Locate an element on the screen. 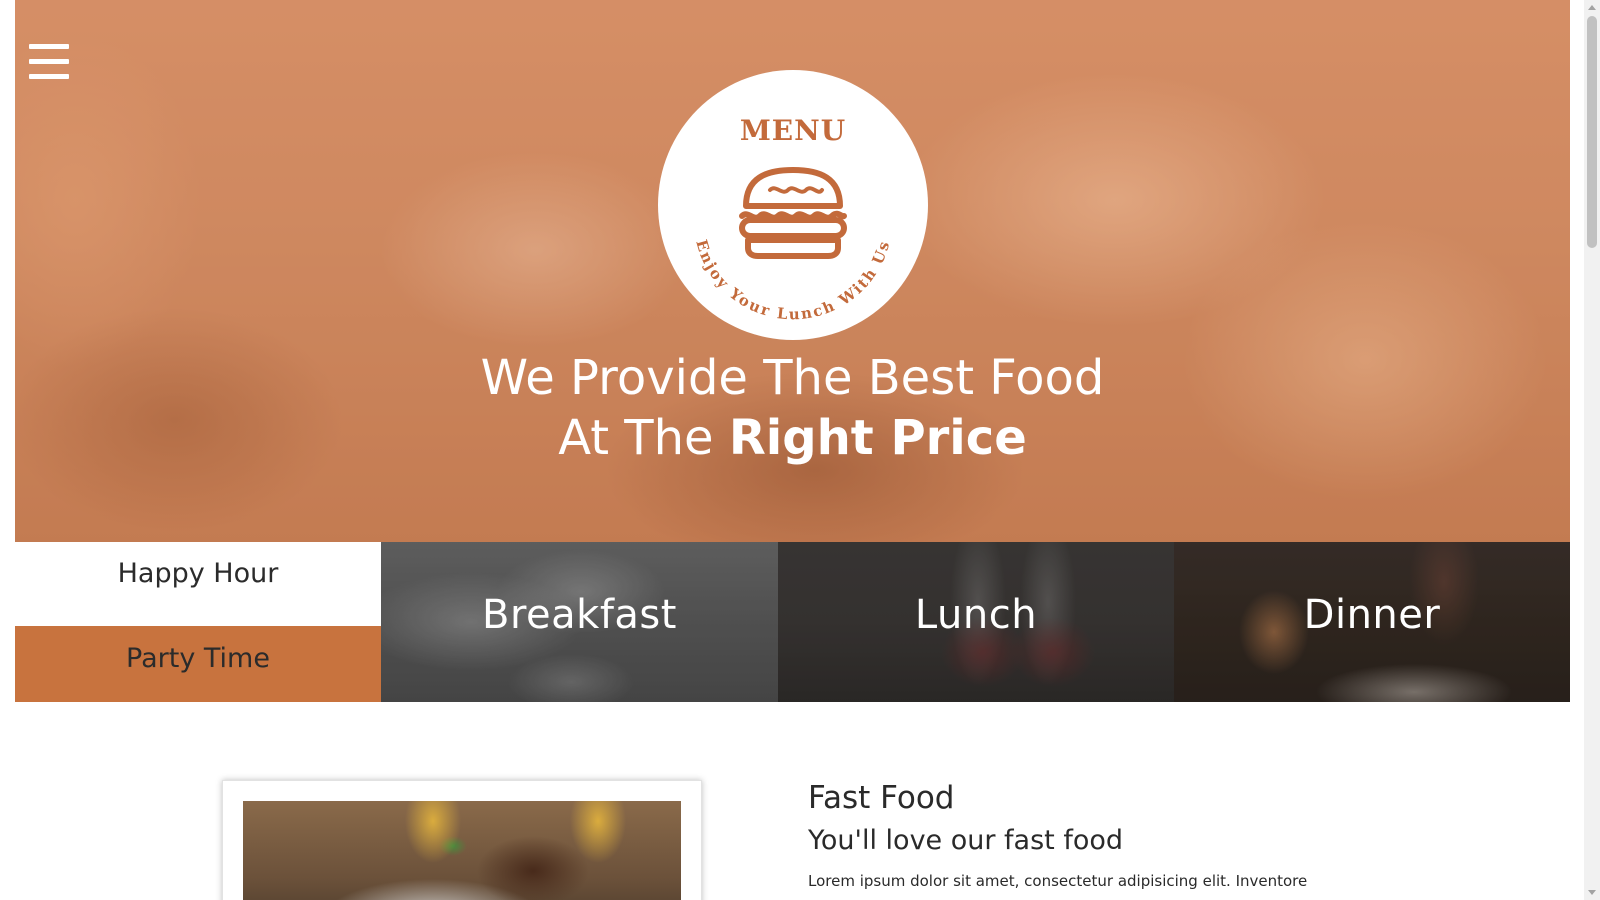 The image size is (1600, 900). tab-happy-hour: Happy Hour is located at coordinates (198, 584).